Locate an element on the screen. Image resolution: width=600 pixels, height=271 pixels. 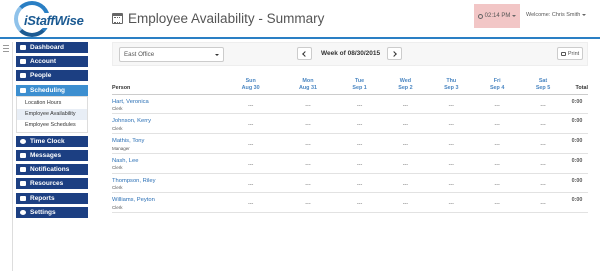
column-header-day: Sat Sep 5 is located at coordinates (543, 85).